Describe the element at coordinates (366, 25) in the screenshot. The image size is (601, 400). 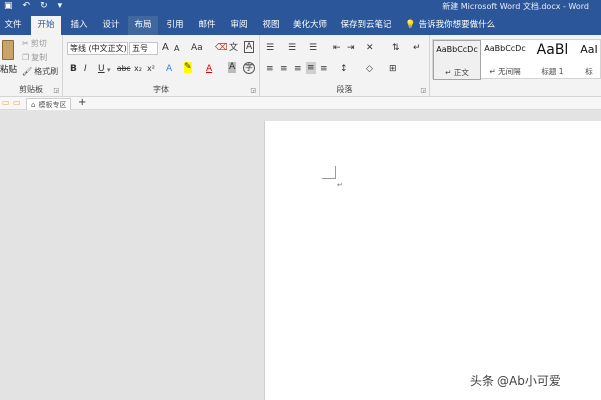
I see `tab-save-cloud-note: 保存到云笔记` at that location.